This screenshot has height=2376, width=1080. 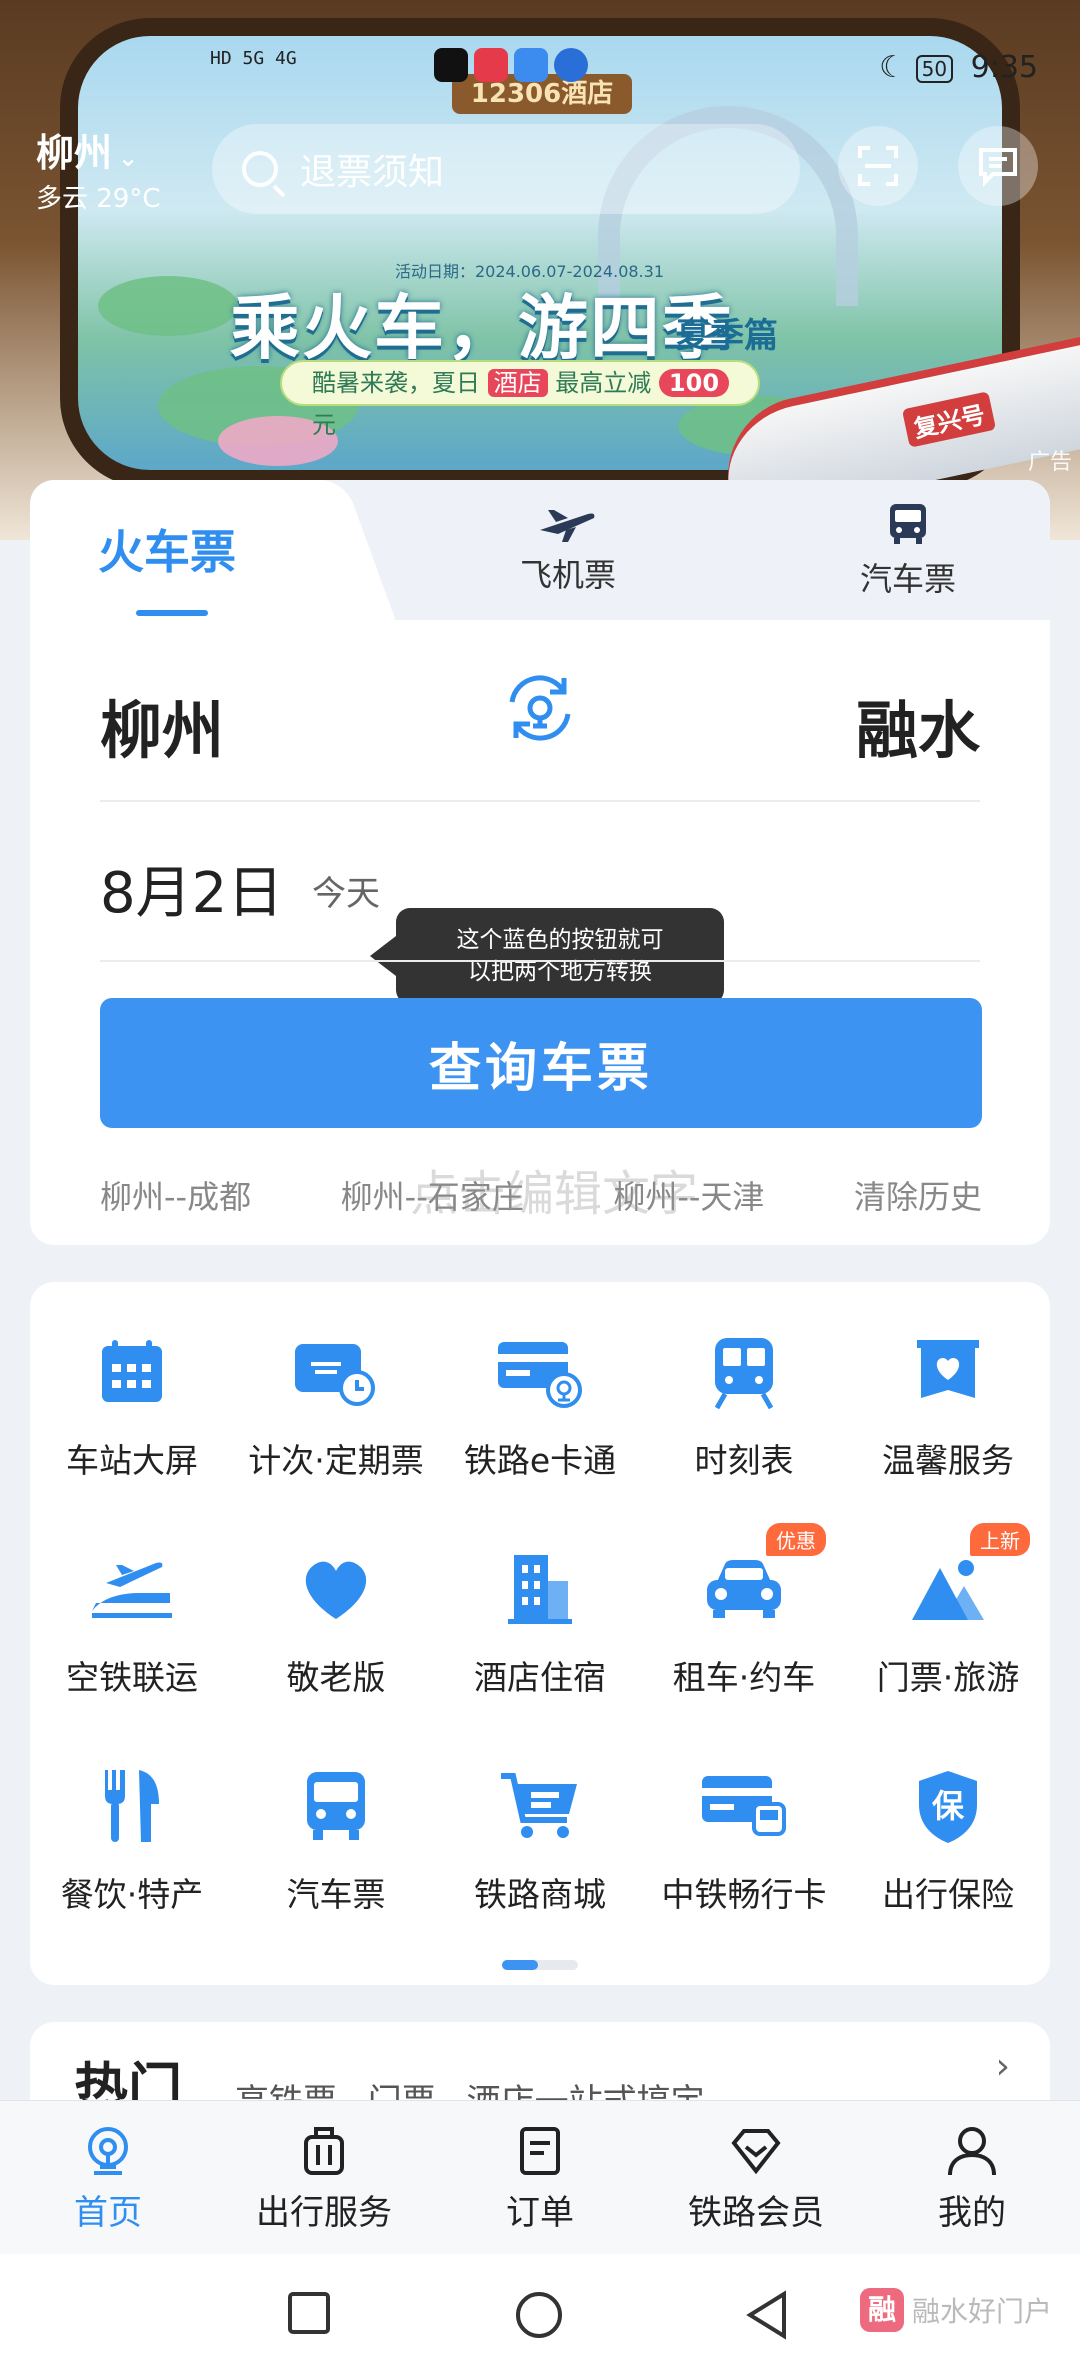 I want to click on pill-mid: 最高立减, so click(x=603, y=383).